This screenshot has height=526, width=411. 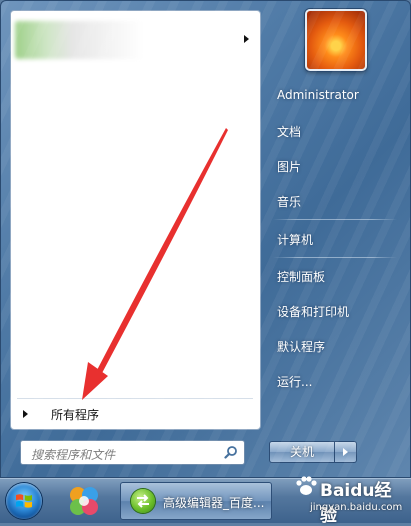 I want to click on pinned-program-item, so click(x=135, y=41).